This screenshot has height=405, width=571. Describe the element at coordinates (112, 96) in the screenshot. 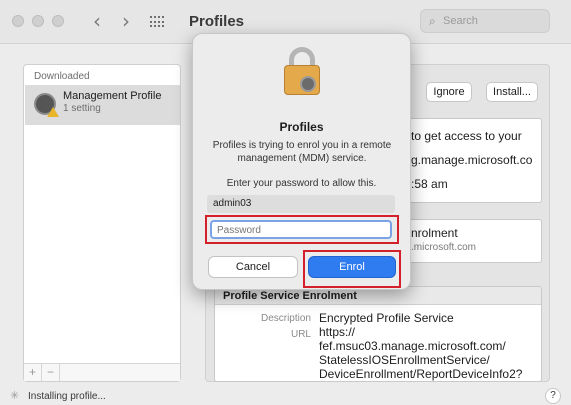

I see `sidebar-item-name: Management Profile` at that location.